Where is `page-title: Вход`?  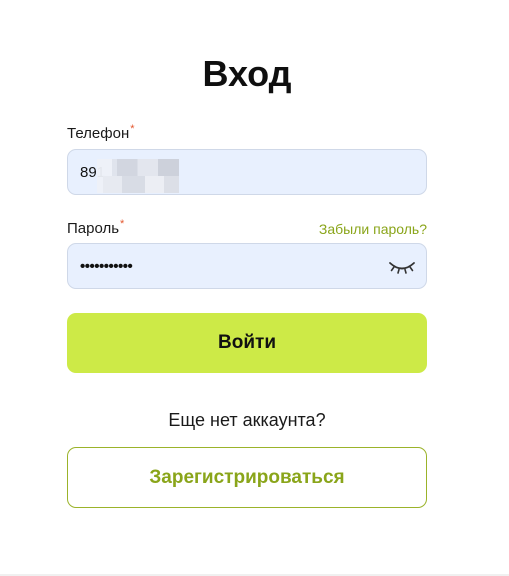
page-title: Вход is located at coordinates (247, 73).